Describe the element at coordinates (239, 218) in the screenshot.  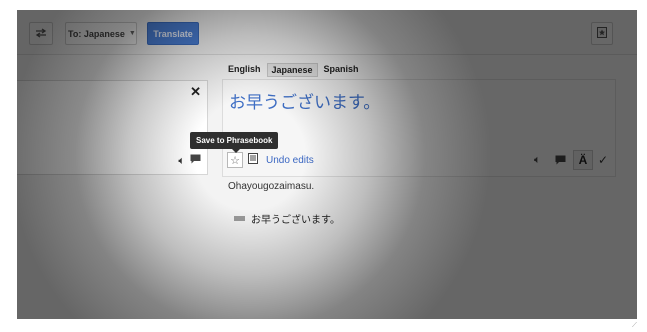
I see `frequency-bar-icon` at that location.